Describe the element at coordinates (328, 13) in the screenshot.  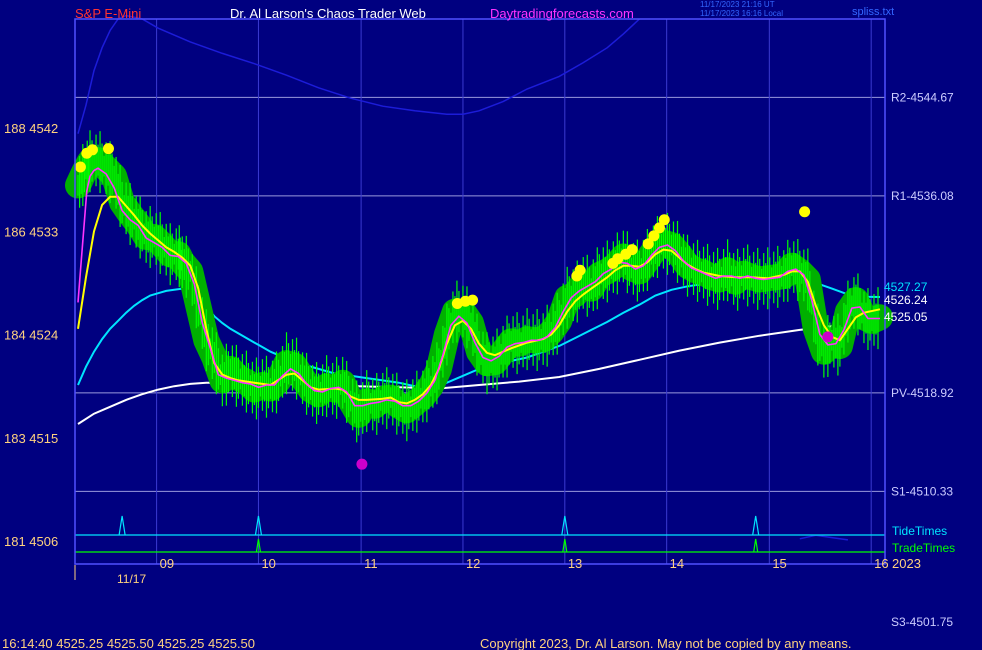
I see `source-title: Dr. Al Larson's Chaos Trader Web` at that location.